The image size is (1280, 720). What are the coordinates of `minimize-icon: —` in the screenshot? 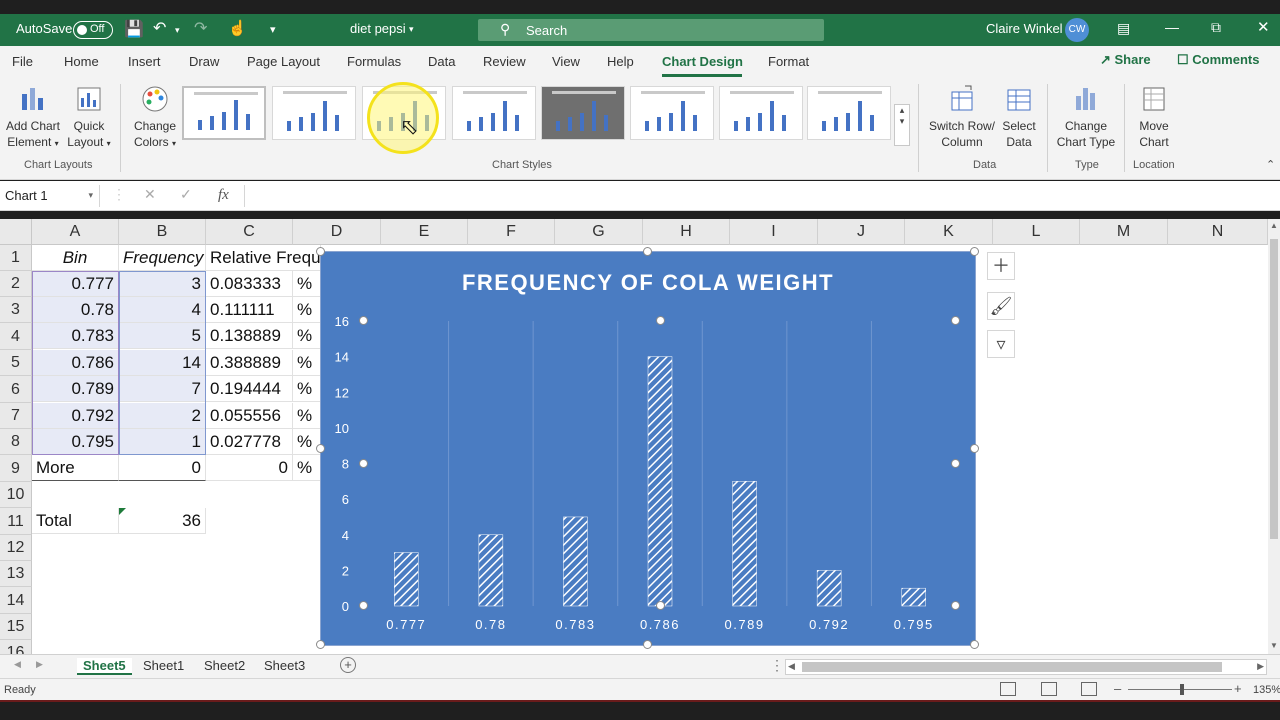 It's located at (1172, 27).